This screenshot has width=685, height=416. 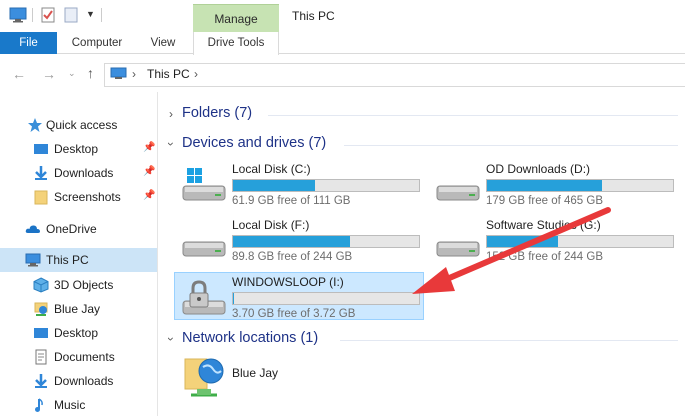 What do you see at coordinates (41, 149) in the screenshot?
I see `desktop-folder-icon` at bounding box center [41, 149].